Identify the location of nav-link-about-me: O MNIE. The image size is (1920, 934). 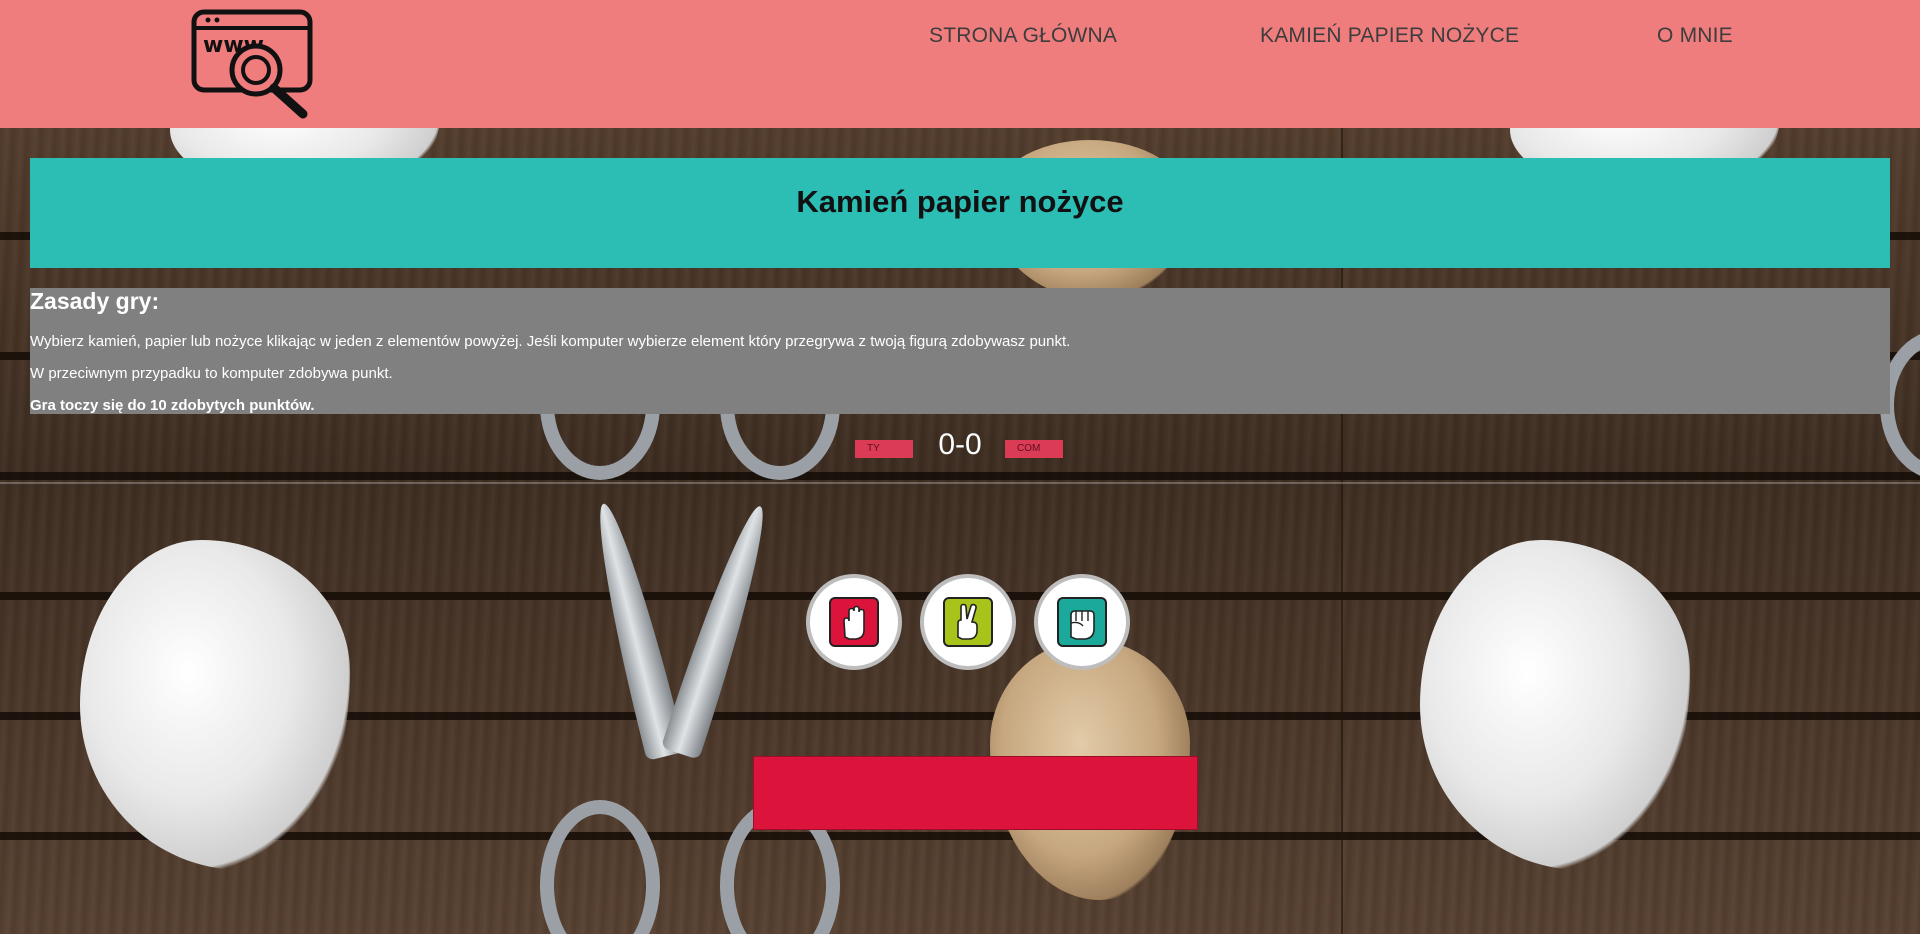
(1695, 36).